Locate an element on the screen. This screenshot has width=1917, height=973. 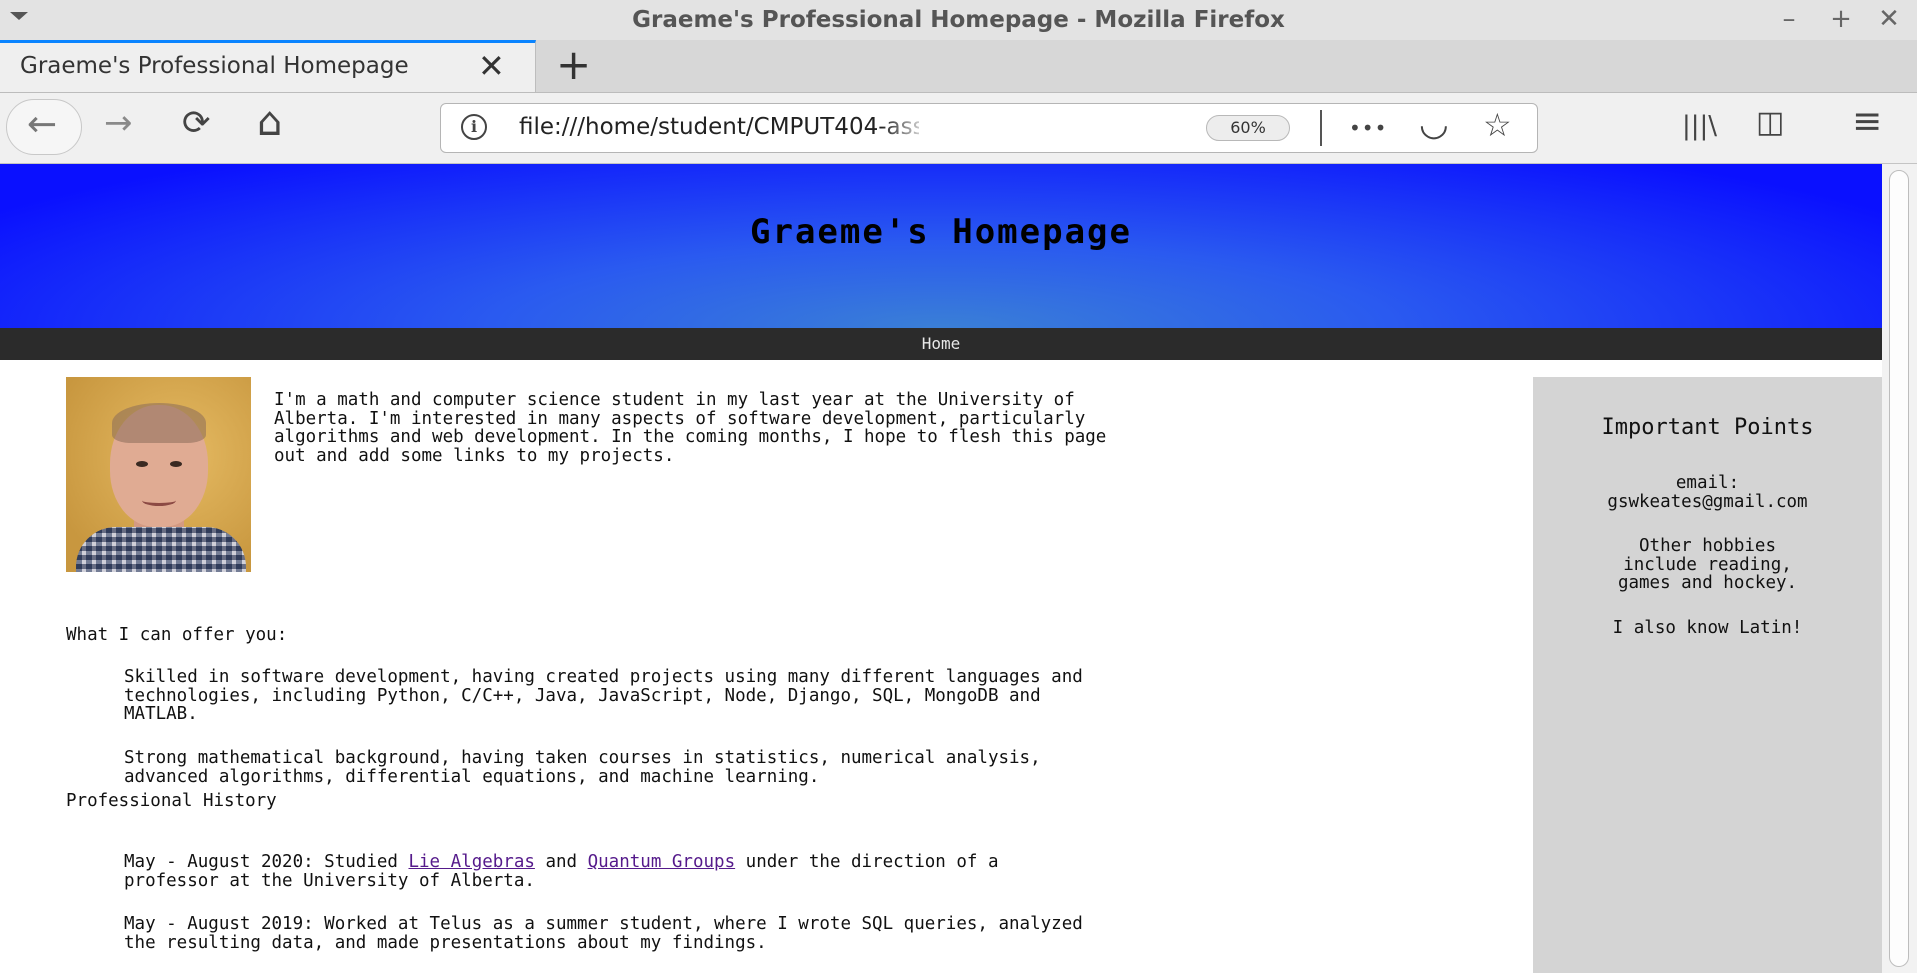
back-button: ← is located at coordinates (44, 127).